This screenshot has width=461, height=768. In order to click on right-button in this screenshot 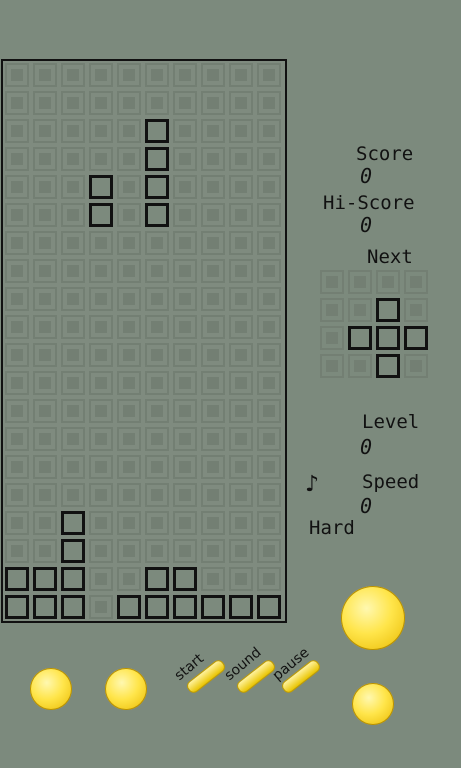, I will do `click(126, 689)`.